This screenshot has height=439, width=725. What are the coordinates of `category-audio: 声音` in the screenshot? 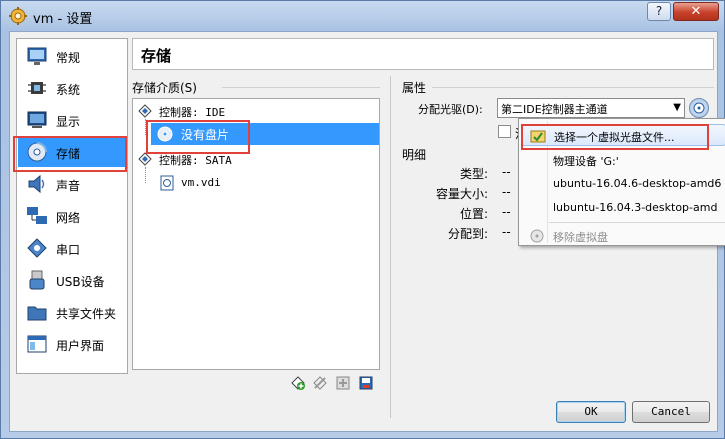 It's located at (72, 184).